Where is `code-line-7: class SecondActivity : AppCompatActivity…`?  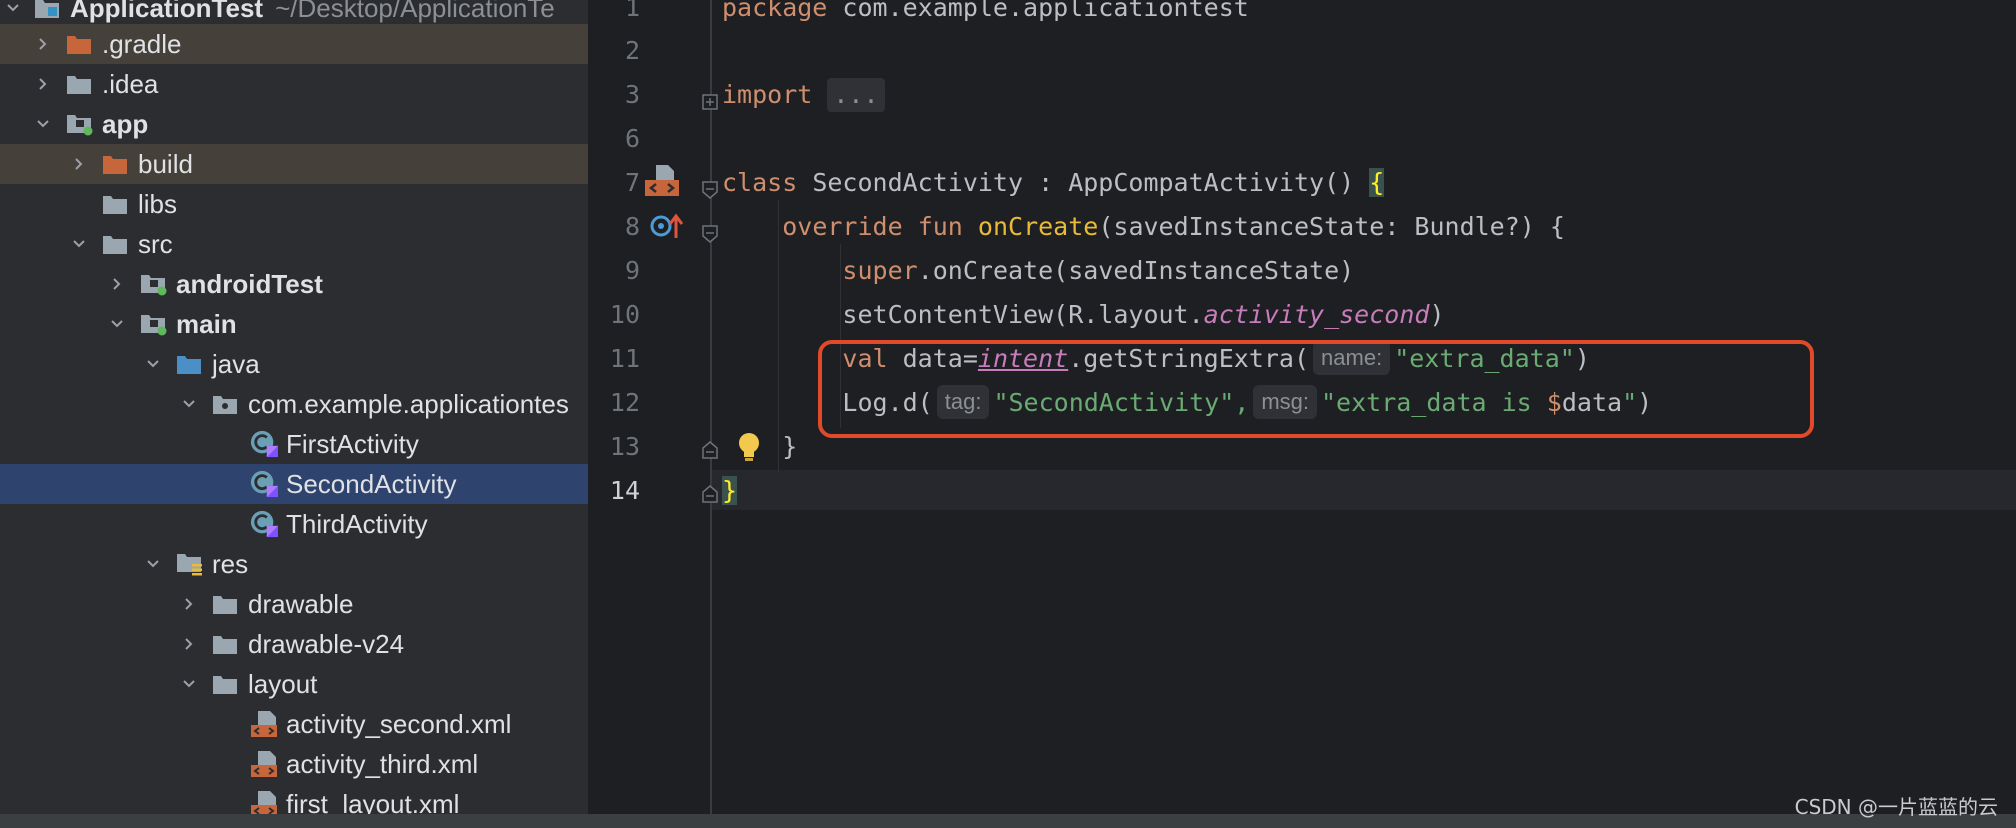 code-line-7: class SecondActivity : AppCompatActivity… is located at coordinates (1053, 183).